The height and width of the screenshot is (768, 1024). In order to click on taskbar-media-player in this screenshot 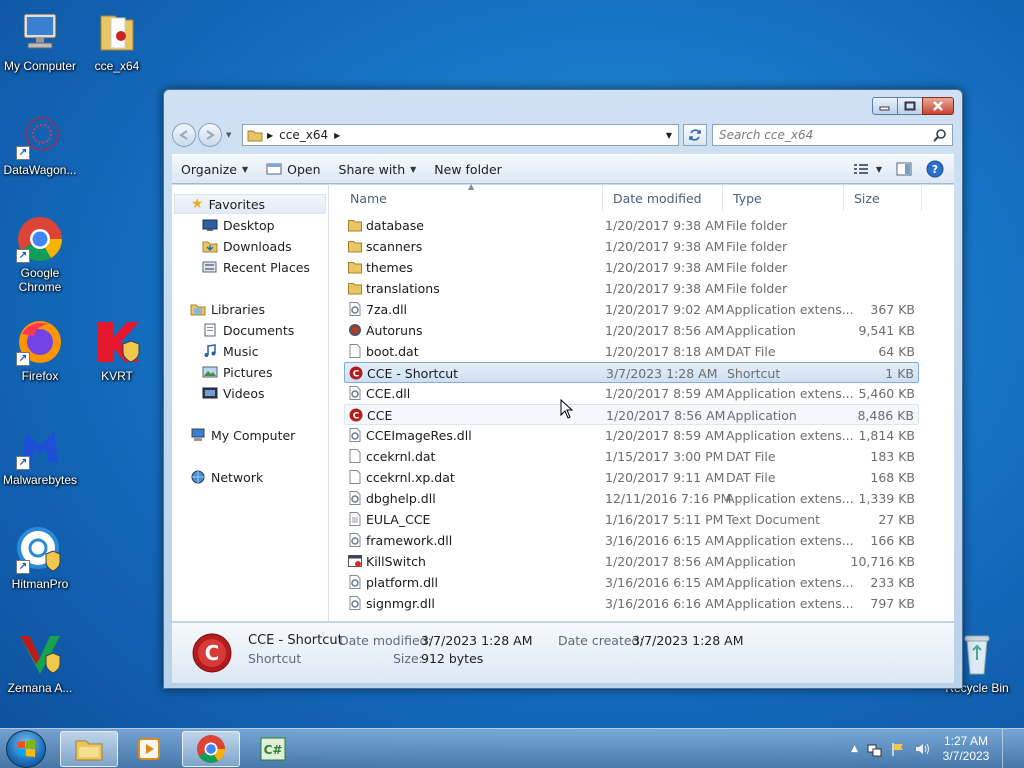, I will do `click(149, 749)`.